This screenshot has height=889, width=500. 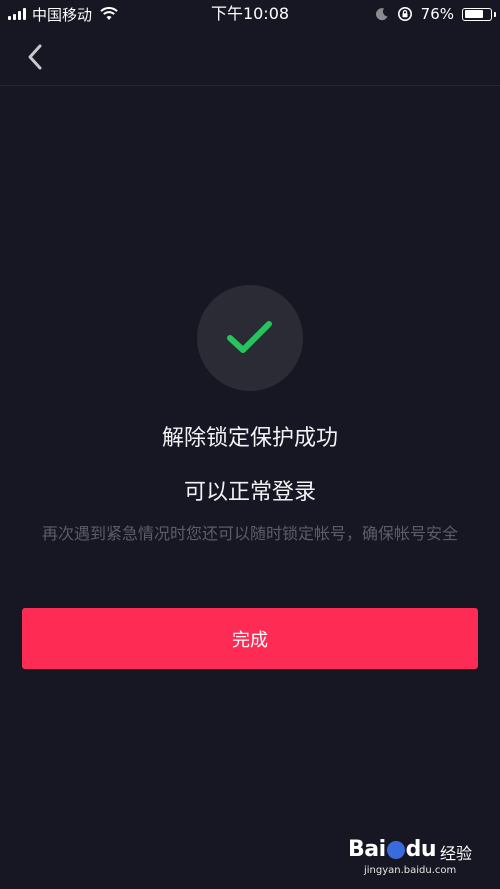 What do you see at coordinates (249, 533) in the screenshot?
I see `result-description: 再次遇到紧急情况时您还可以随时锁定帐号，确保帐号安全` at bounding box center [249, 533].